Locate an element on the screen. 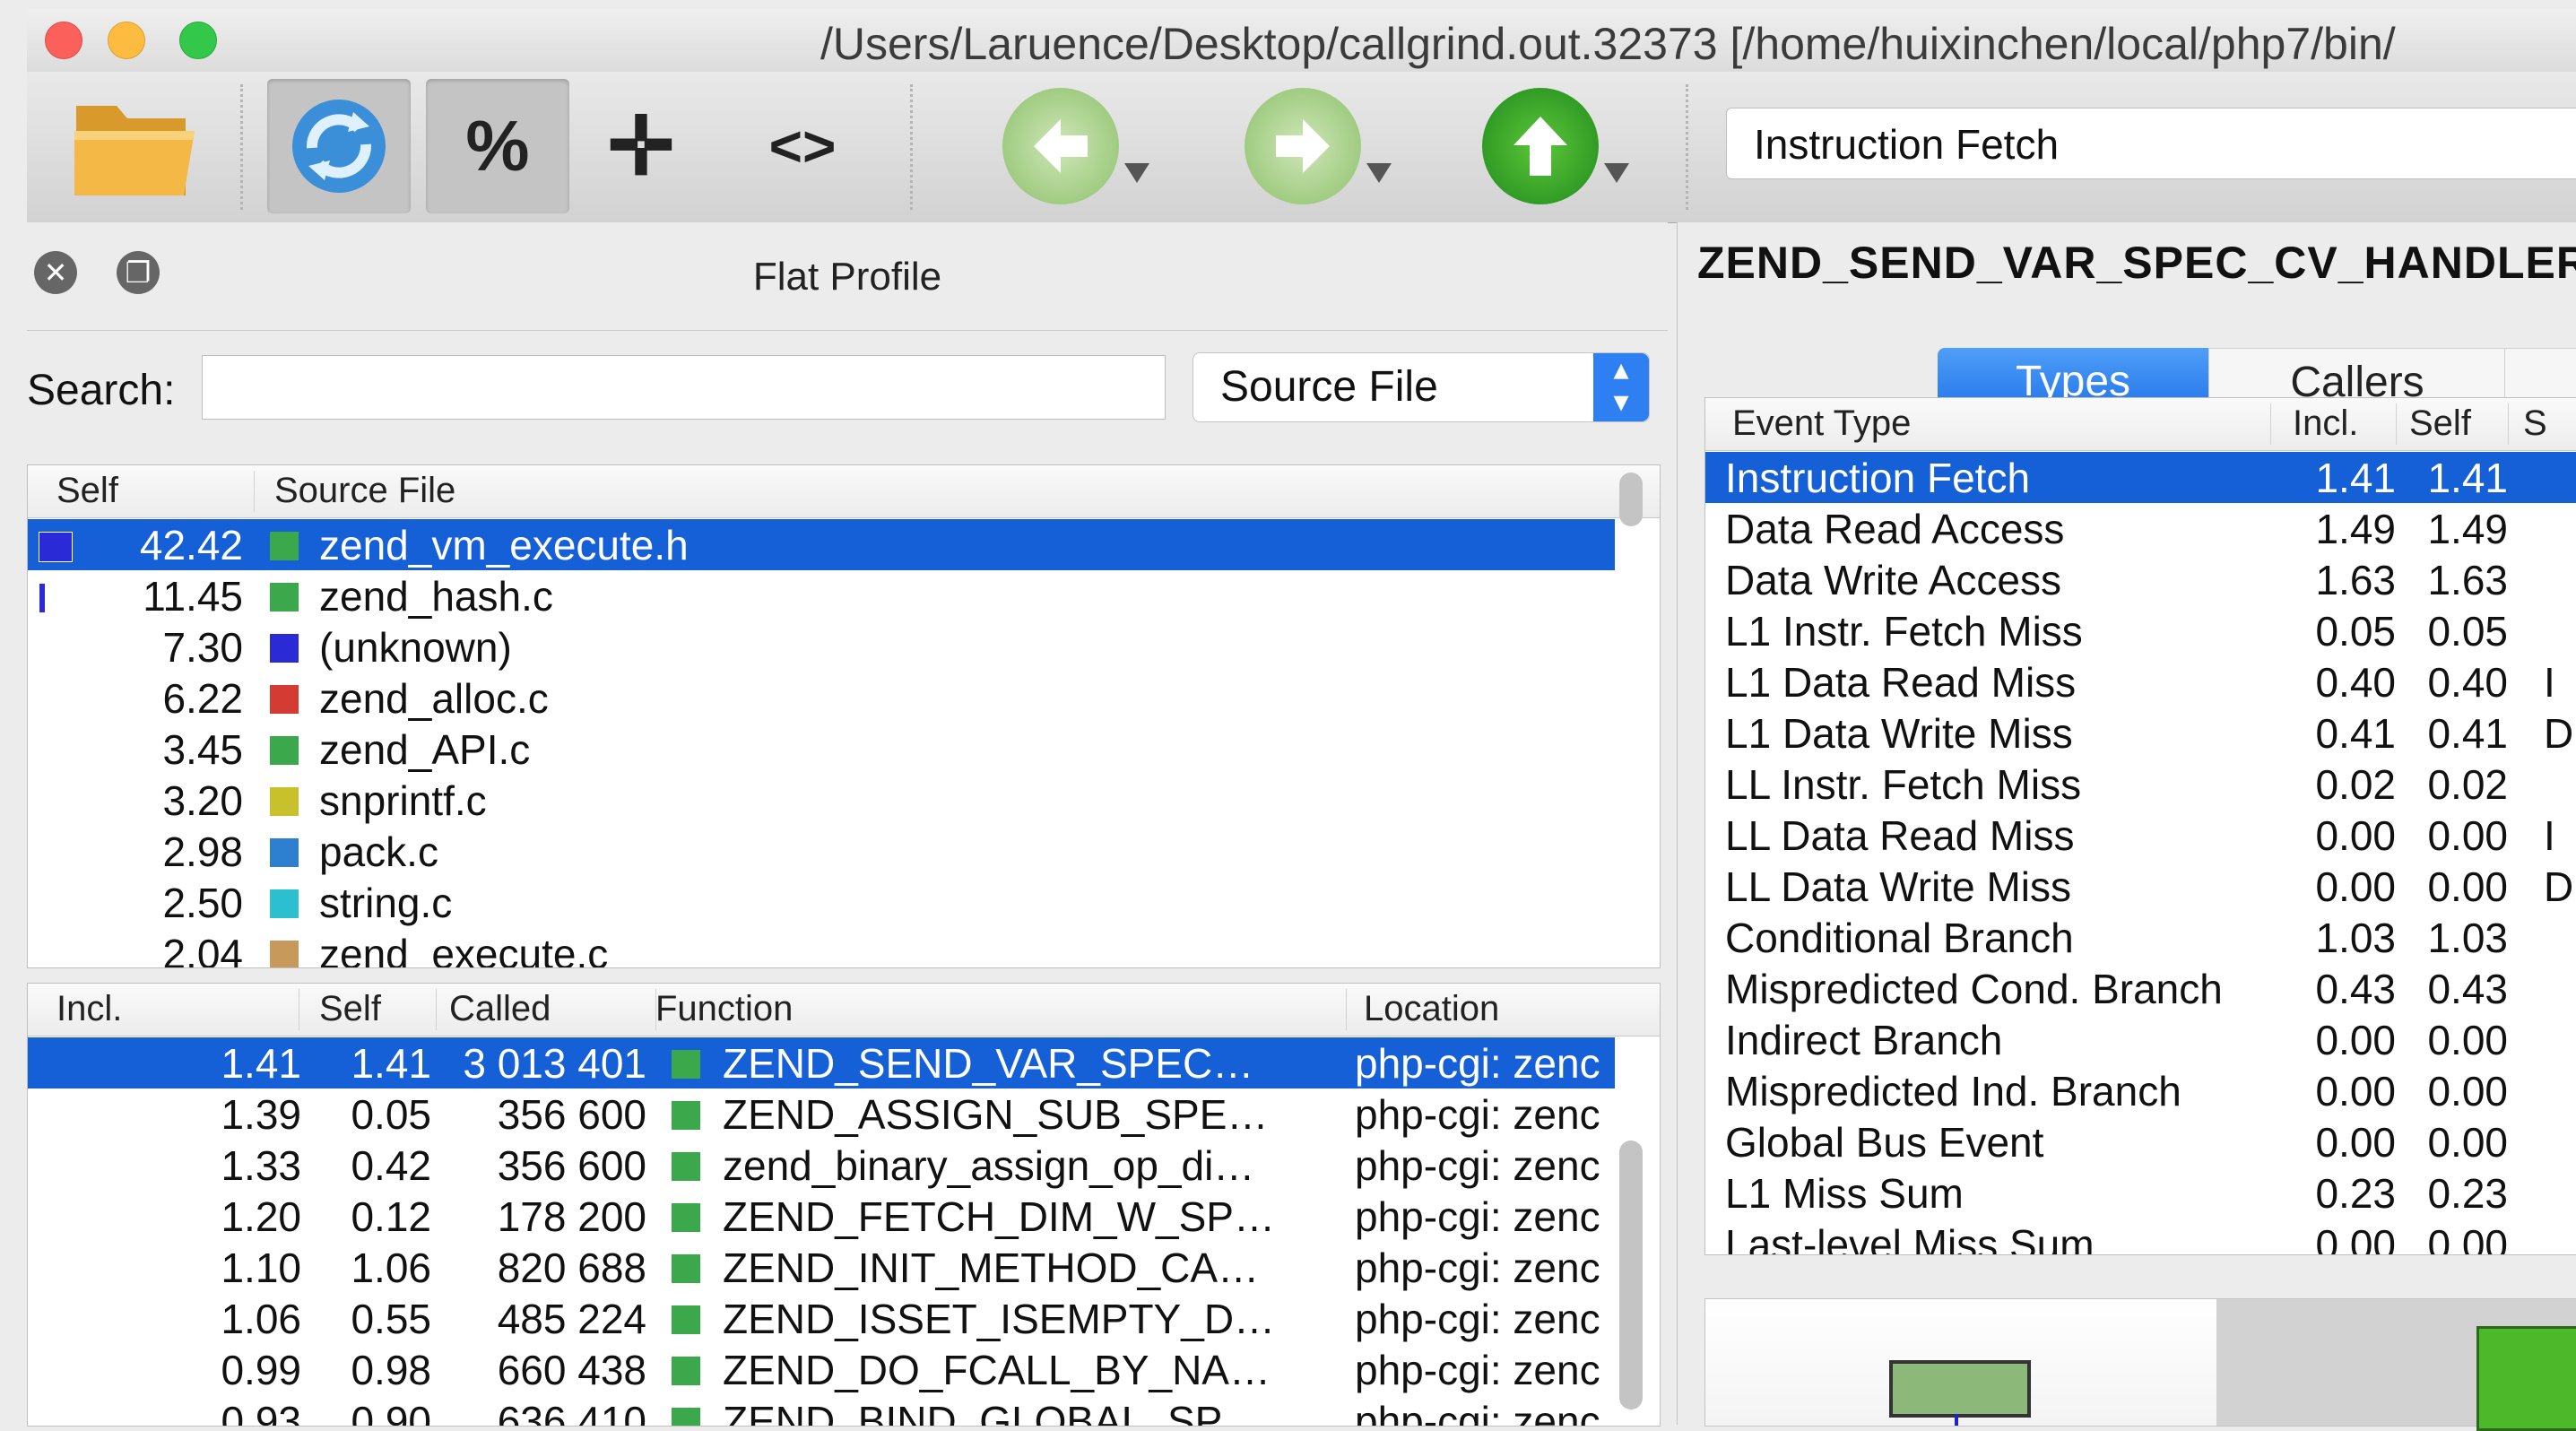 Image resolution: width=2576 pixels, height=1431 pixels. show-code-button: <> is located at coordinates (802, 146).